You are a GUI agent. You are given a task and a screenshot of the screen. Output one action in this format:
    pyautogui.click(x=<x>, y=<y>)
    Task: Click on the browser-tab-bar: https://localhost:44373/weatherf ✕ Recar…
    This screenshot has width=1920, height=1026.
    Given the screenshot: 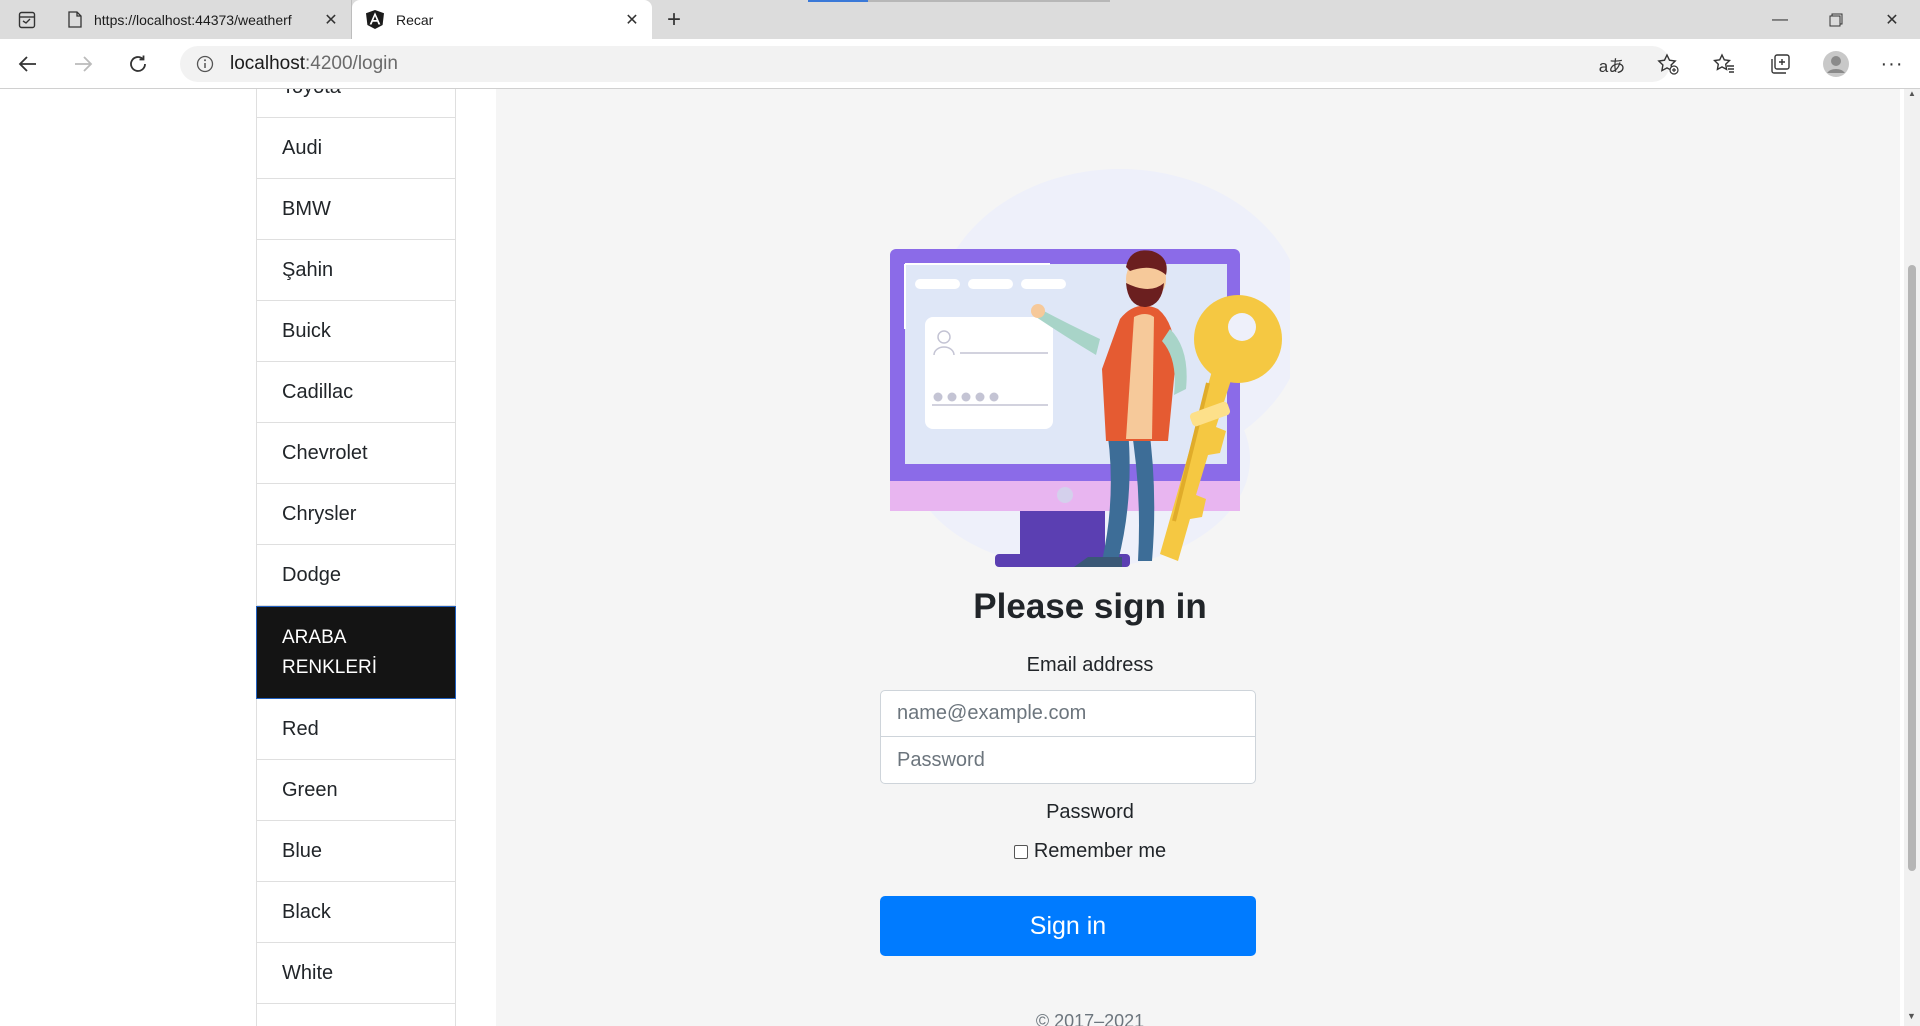 What is the action you would take?
    pyautogui.click(x=960, y=19)
    